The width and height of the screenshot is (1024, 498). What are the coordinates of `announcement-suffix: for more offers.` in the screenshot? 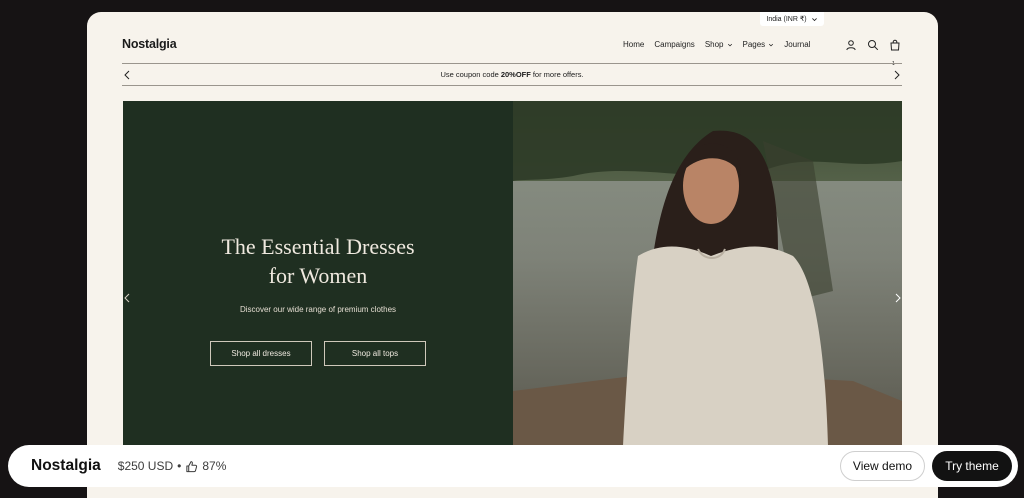 It's located at (558, 74).